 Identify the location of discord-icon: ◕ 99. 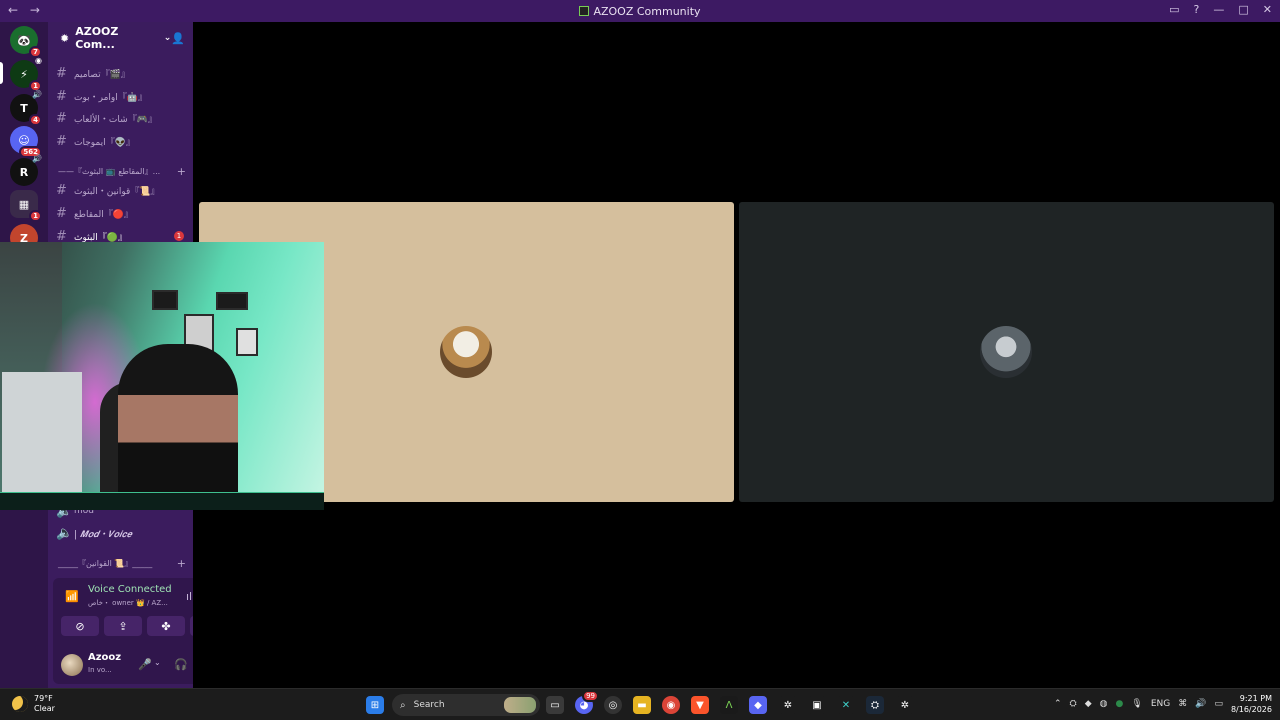
(587, 702).